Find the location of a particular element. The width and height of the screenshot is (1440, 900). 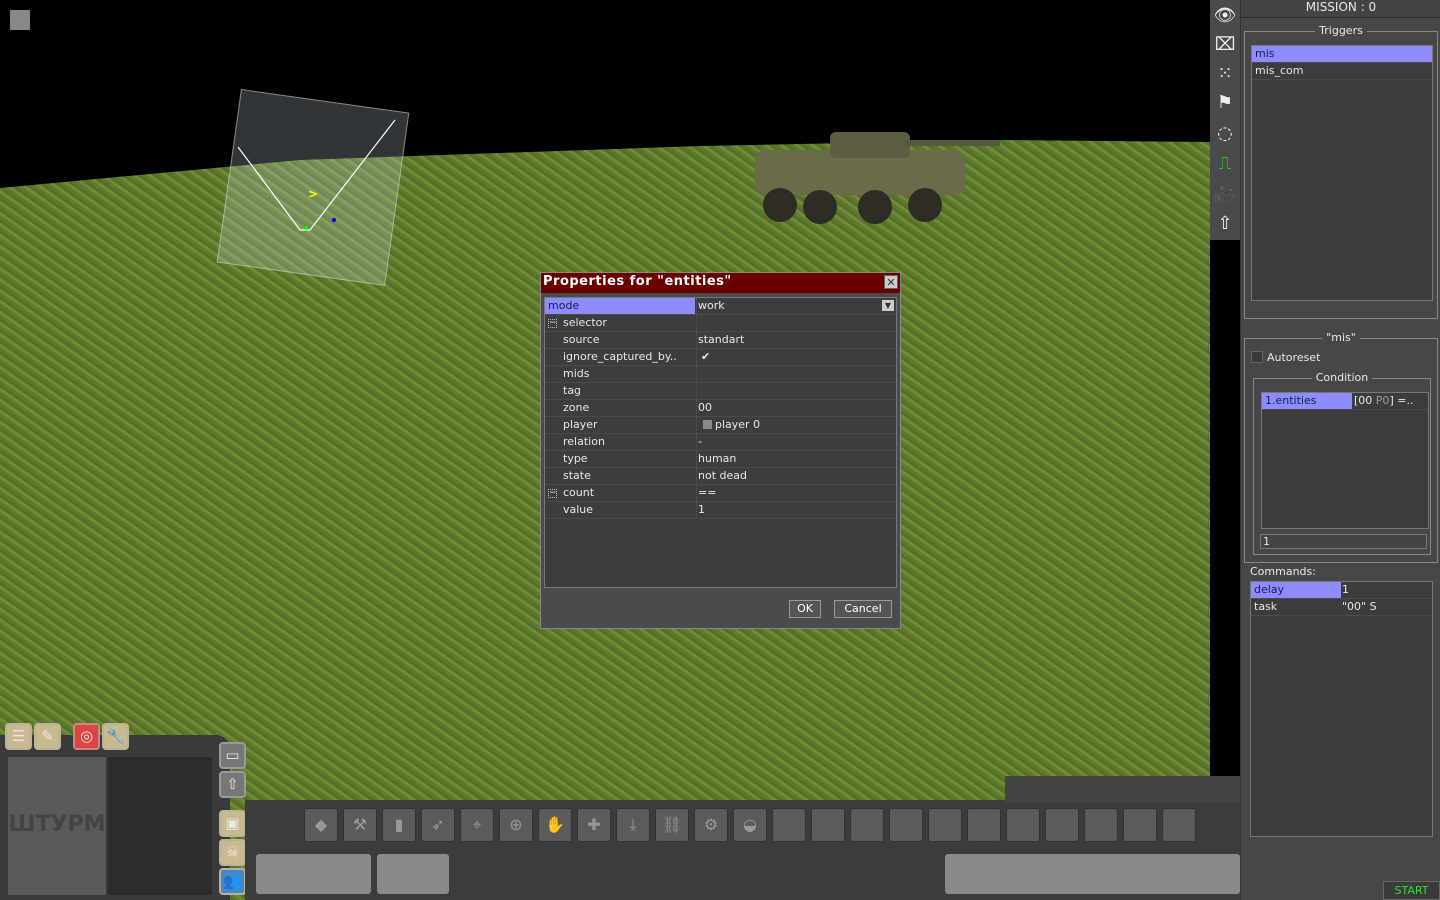

list-item: mis is located at coordinates (1342, 54).